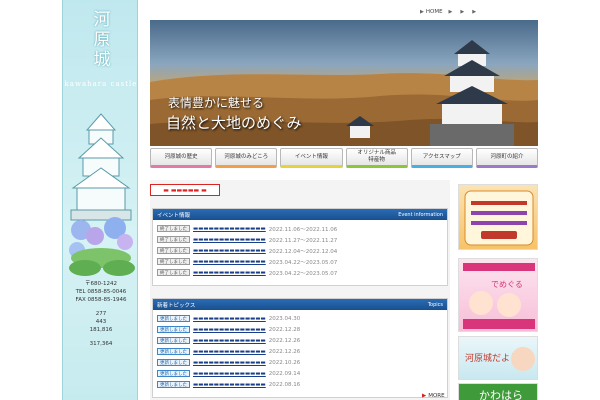 The width and height of the screenshot is (600, 400). I want to click on list-item: 更新しました ▬▬▬▬▬▬▬▬▬▬▬▬▬▬ 2022.12.28, so click(300, 329).